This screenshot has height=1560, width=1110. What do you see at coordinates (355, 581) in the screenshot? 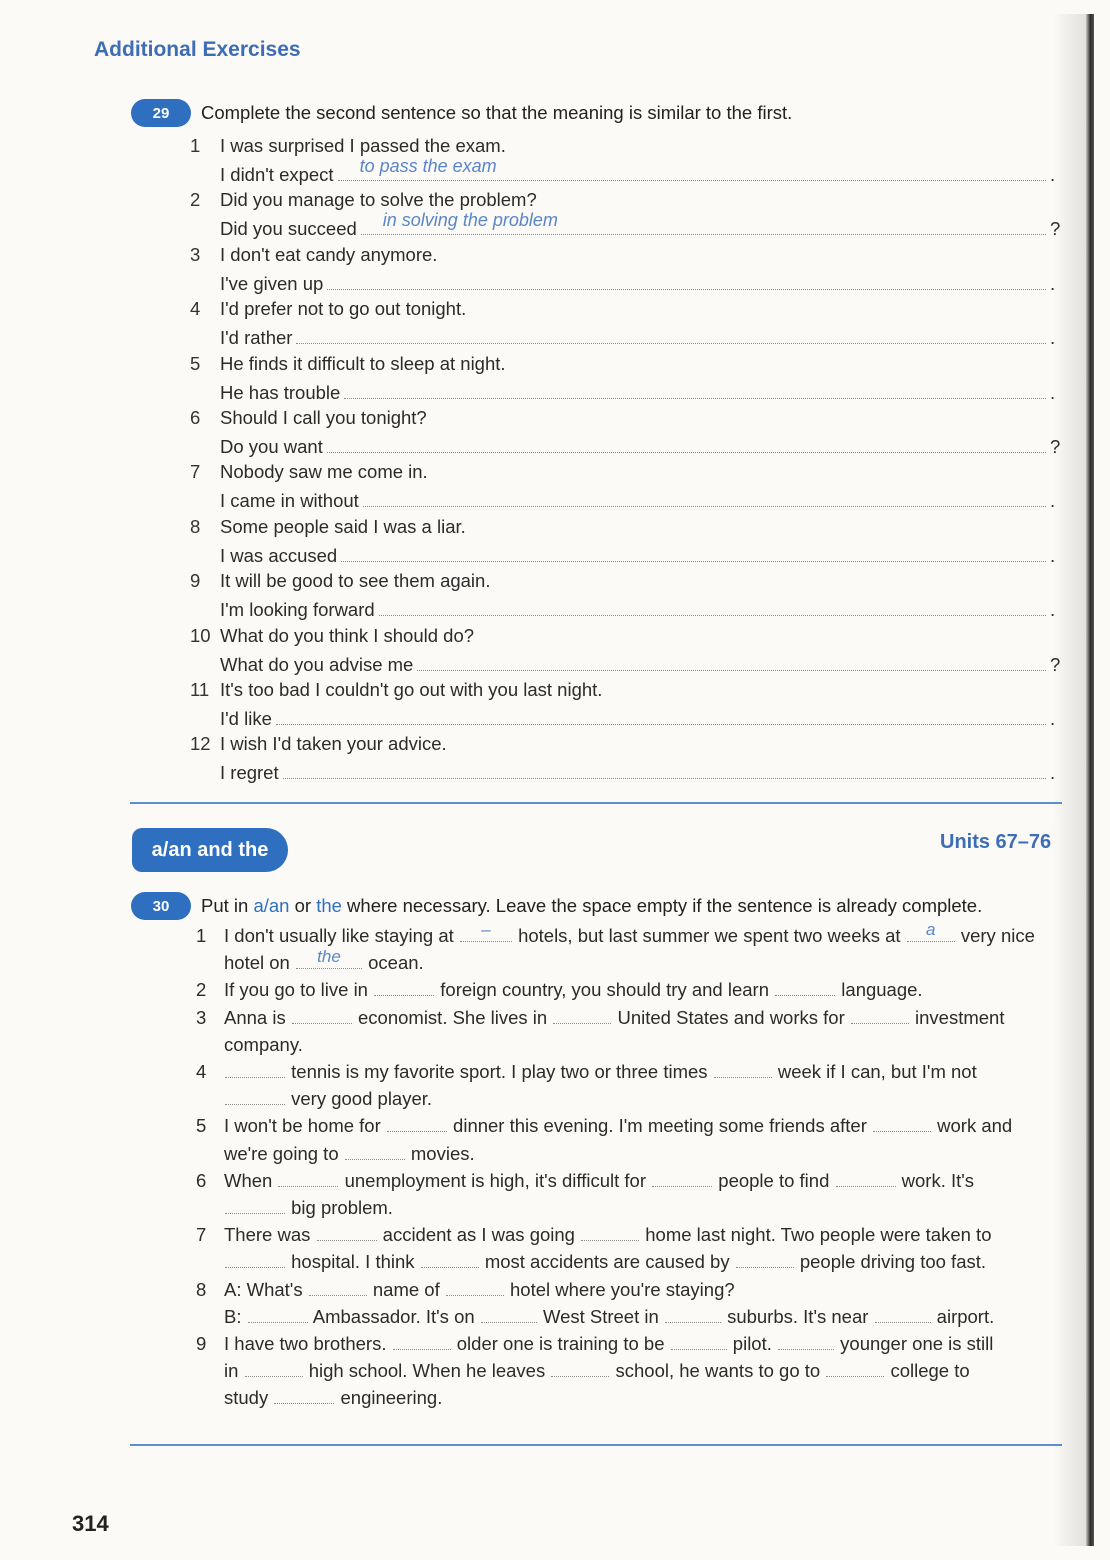
I see `question-text: It will be good to see them again.` at bounding box center [355, 581].